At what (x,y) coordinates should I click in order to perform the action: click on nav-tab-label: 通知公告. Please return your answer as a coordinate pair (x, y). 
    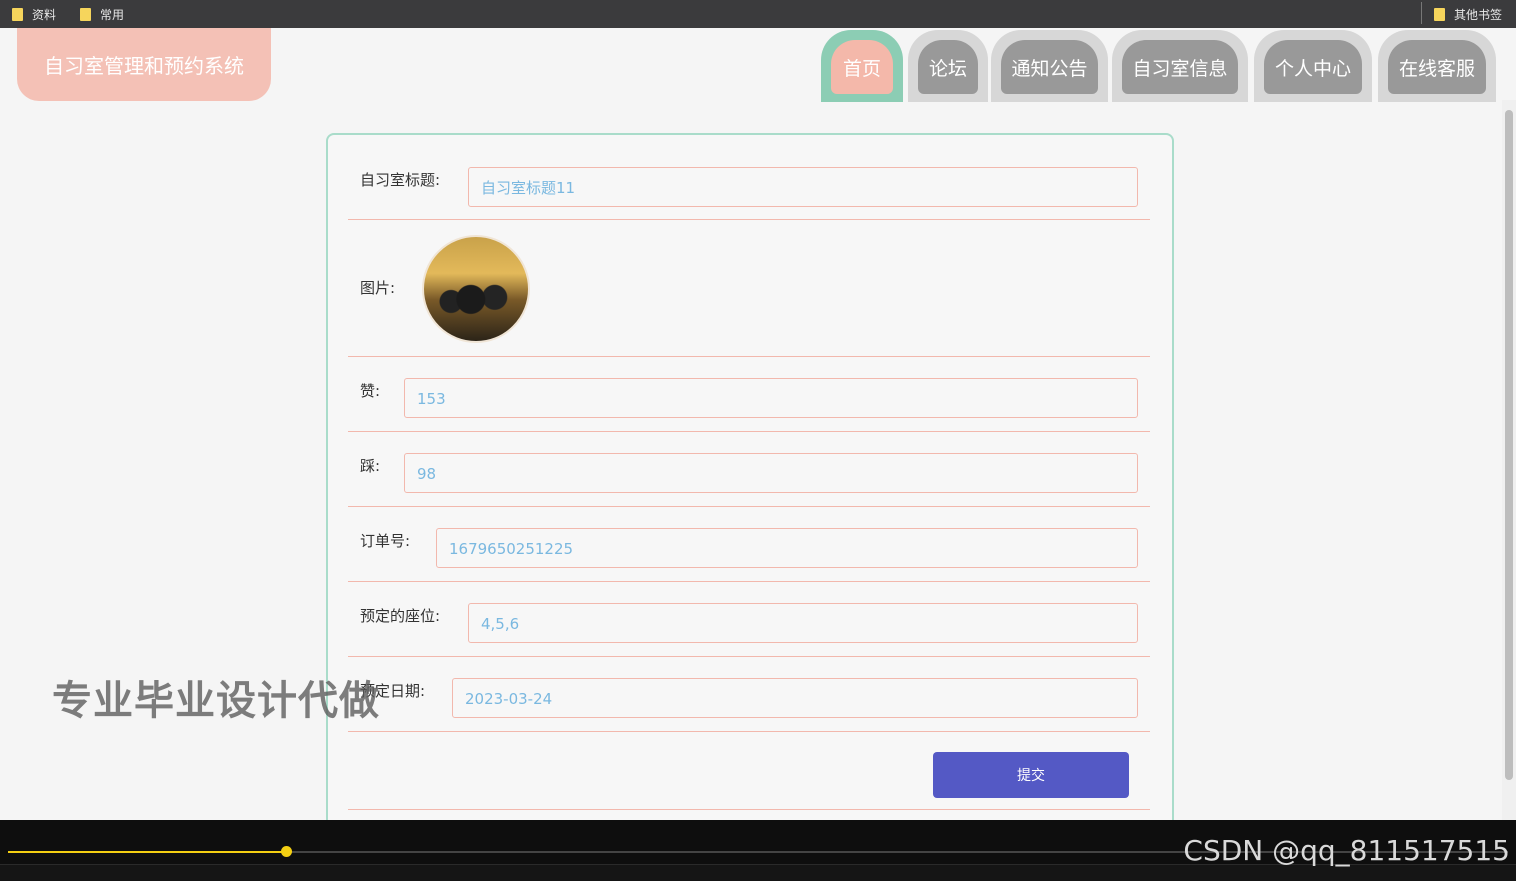
    Looking at the image, I should click on (1049, 67).